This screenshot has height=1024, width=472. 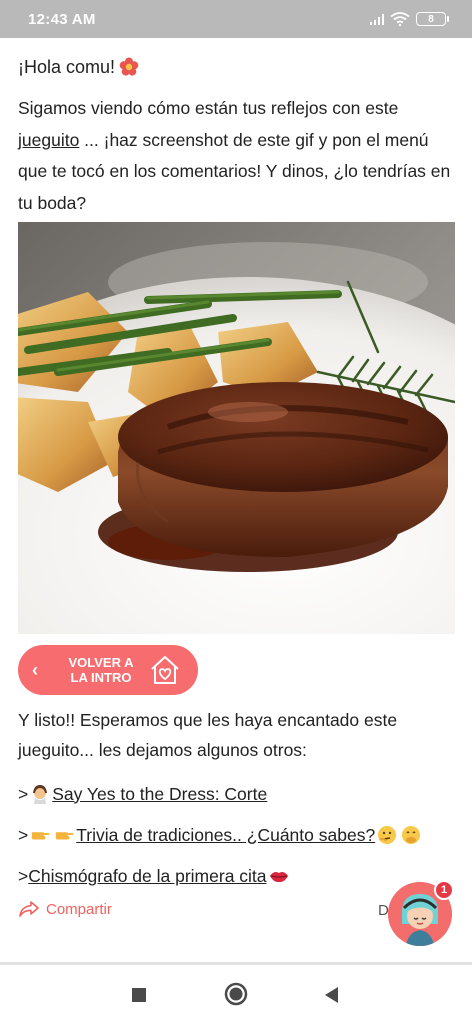 What do you see at coordinates (129, 66) in the screenshot?
I see `flower-icon` at bounding box center [129, 66].